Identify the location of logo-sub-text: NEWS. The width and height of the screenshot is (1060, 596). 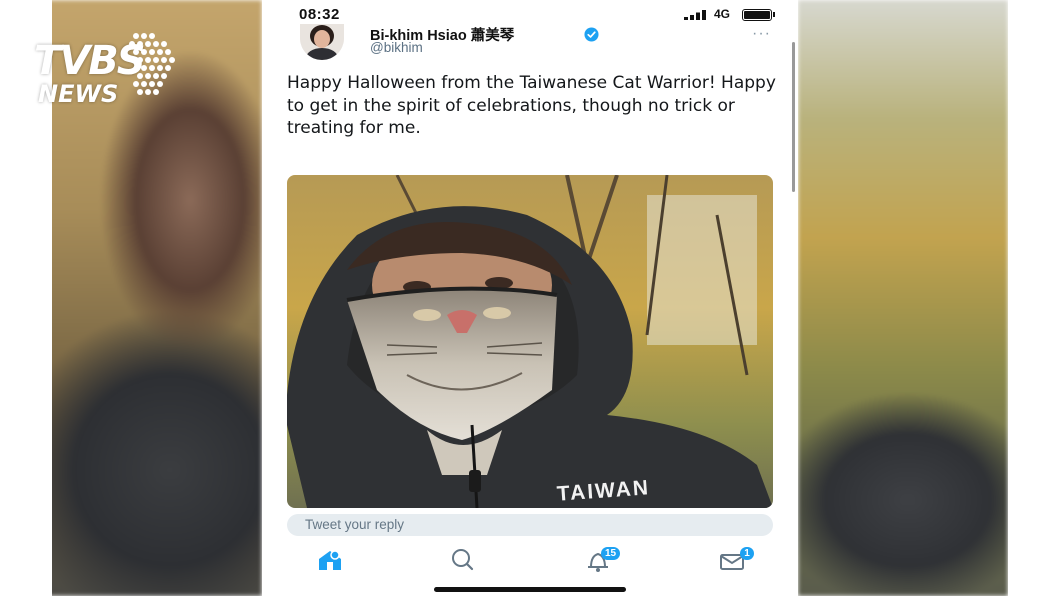
(78, 94).